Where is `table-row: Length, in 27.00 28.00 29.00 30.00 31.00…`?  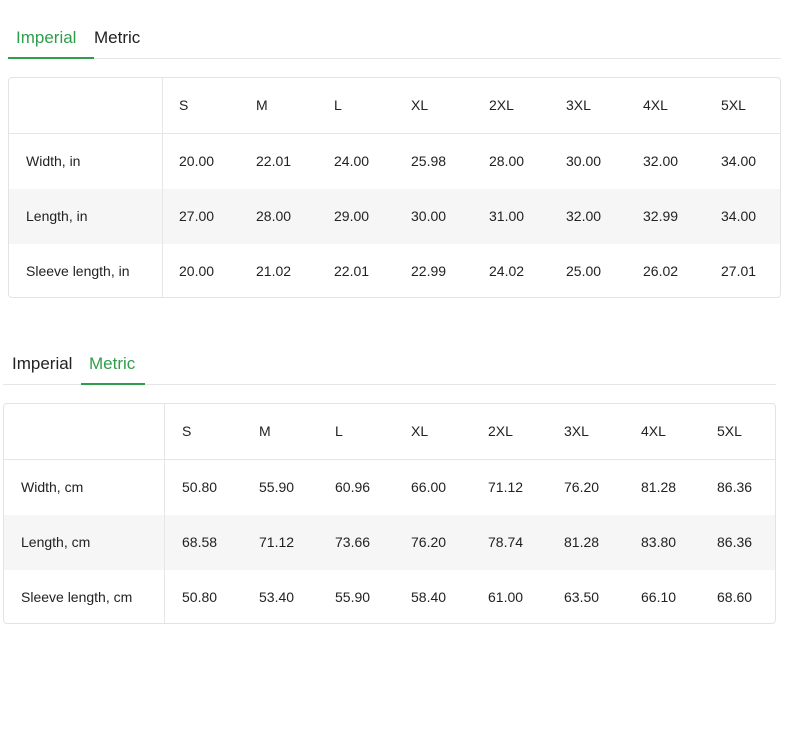 table-row: Length, in 27.00 28.00 29.00 30.00 31.00… is located at coordinates (394, 216).